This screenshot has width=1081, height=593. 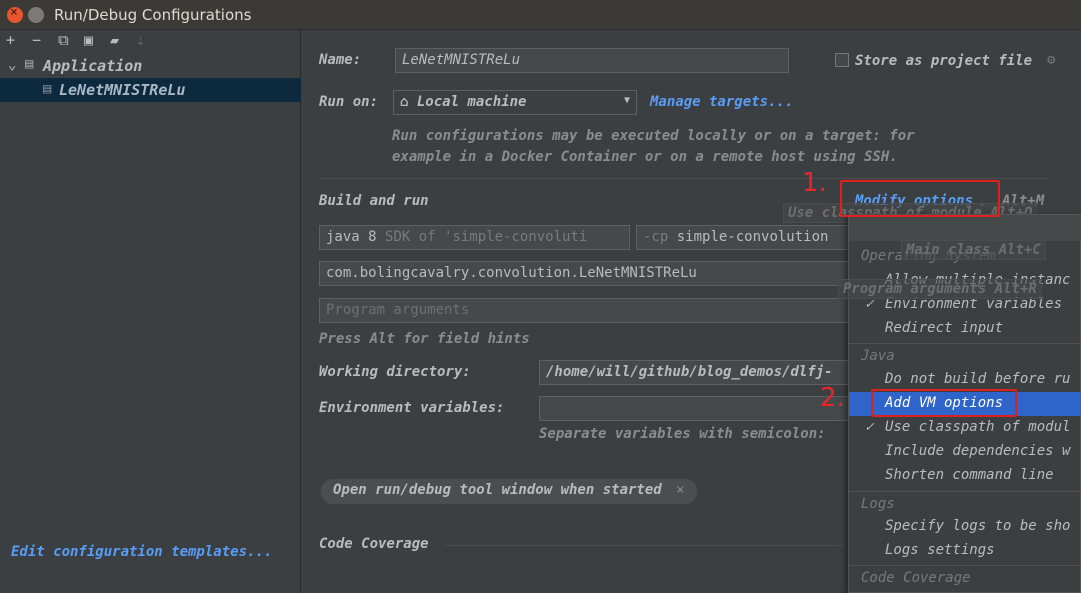 What do you see at coordinates (752, 237) in the screenshot?
I see `cp-value: simple-convolution` at bounding box center [752, 237].